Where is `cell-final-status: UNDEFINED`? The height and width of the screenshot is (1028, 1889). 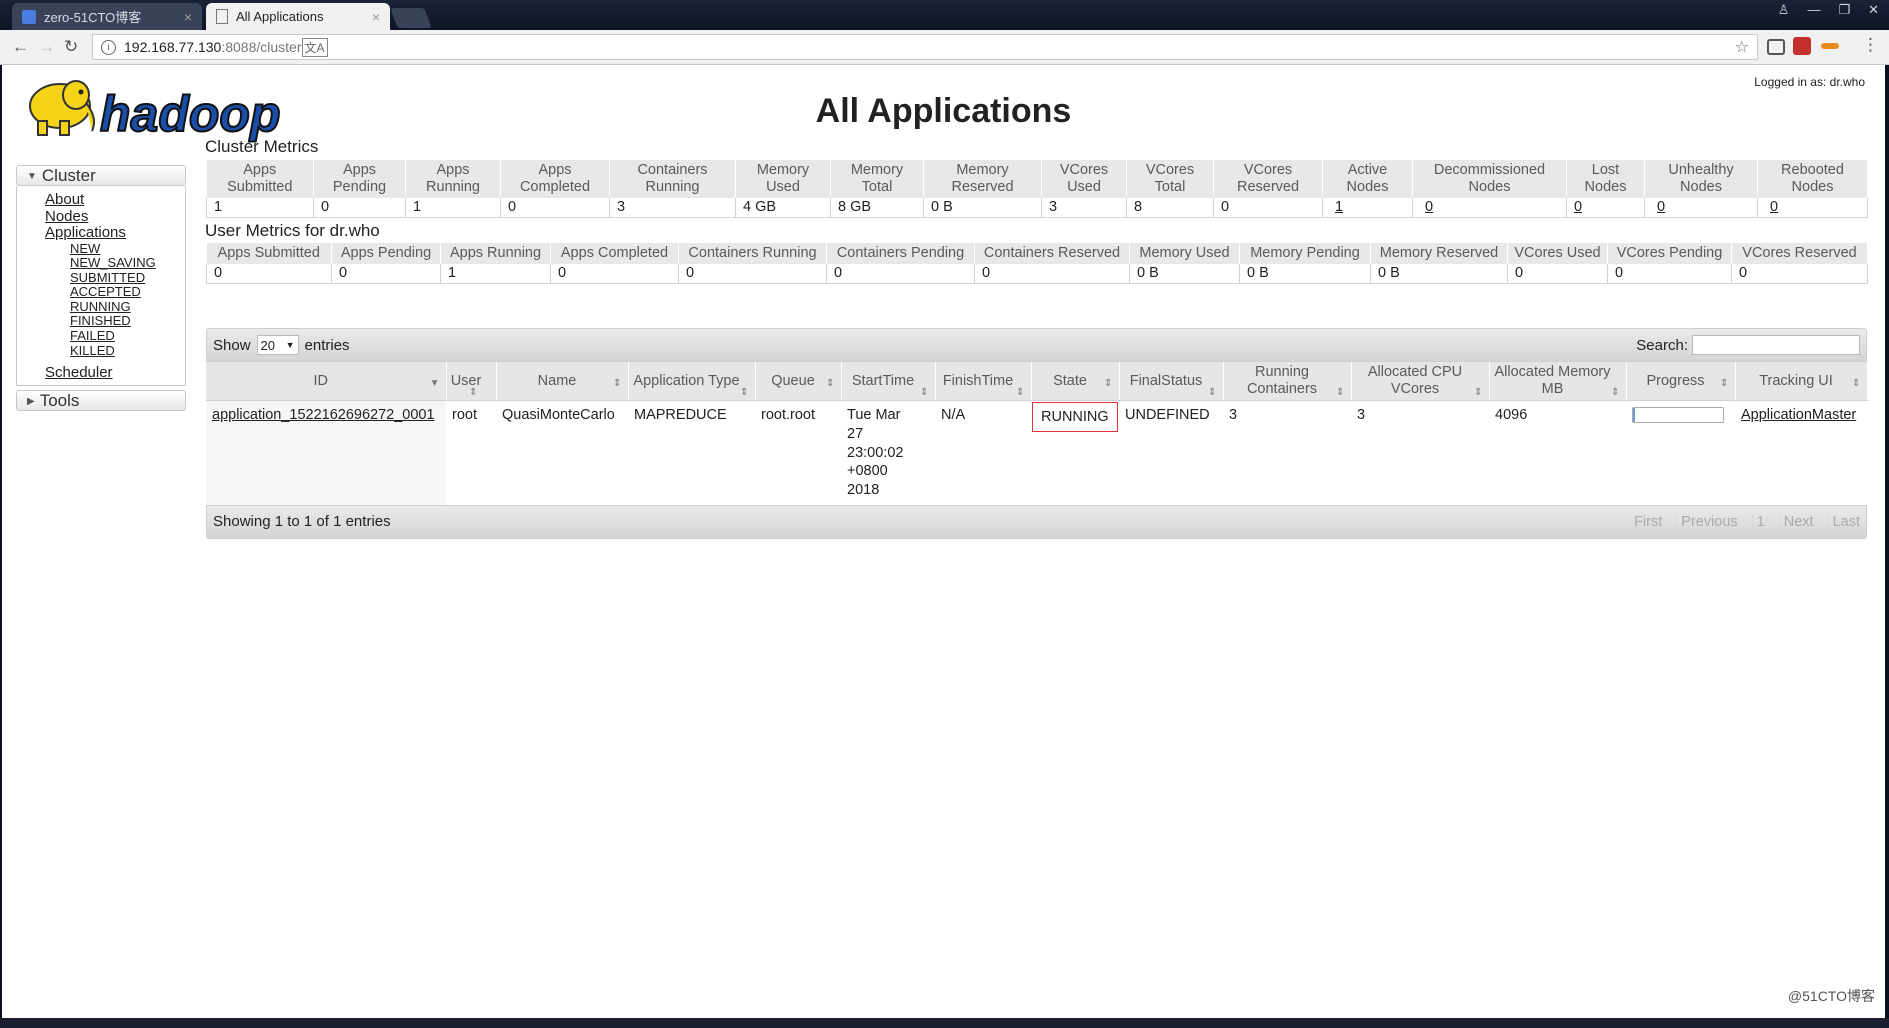
cell-final-status: UNDEFINED is located at coordinates (1171, 452).